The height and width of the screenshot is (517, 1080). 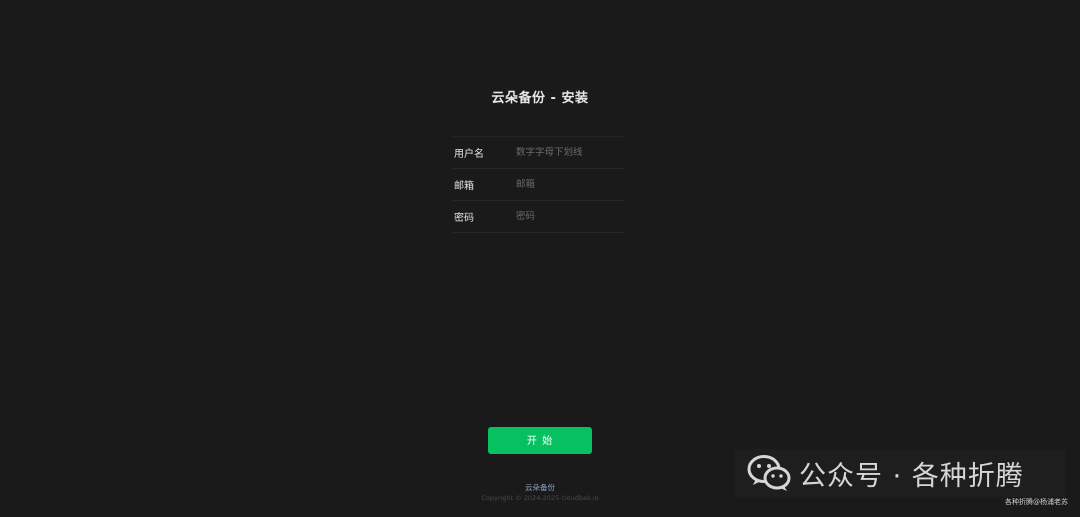 What do you see at coordinates (1036, 502) in the screenshot?
I see `watermark-subtext: 各种折腾@杨浦老苏` at bounding box center [1036, 502].